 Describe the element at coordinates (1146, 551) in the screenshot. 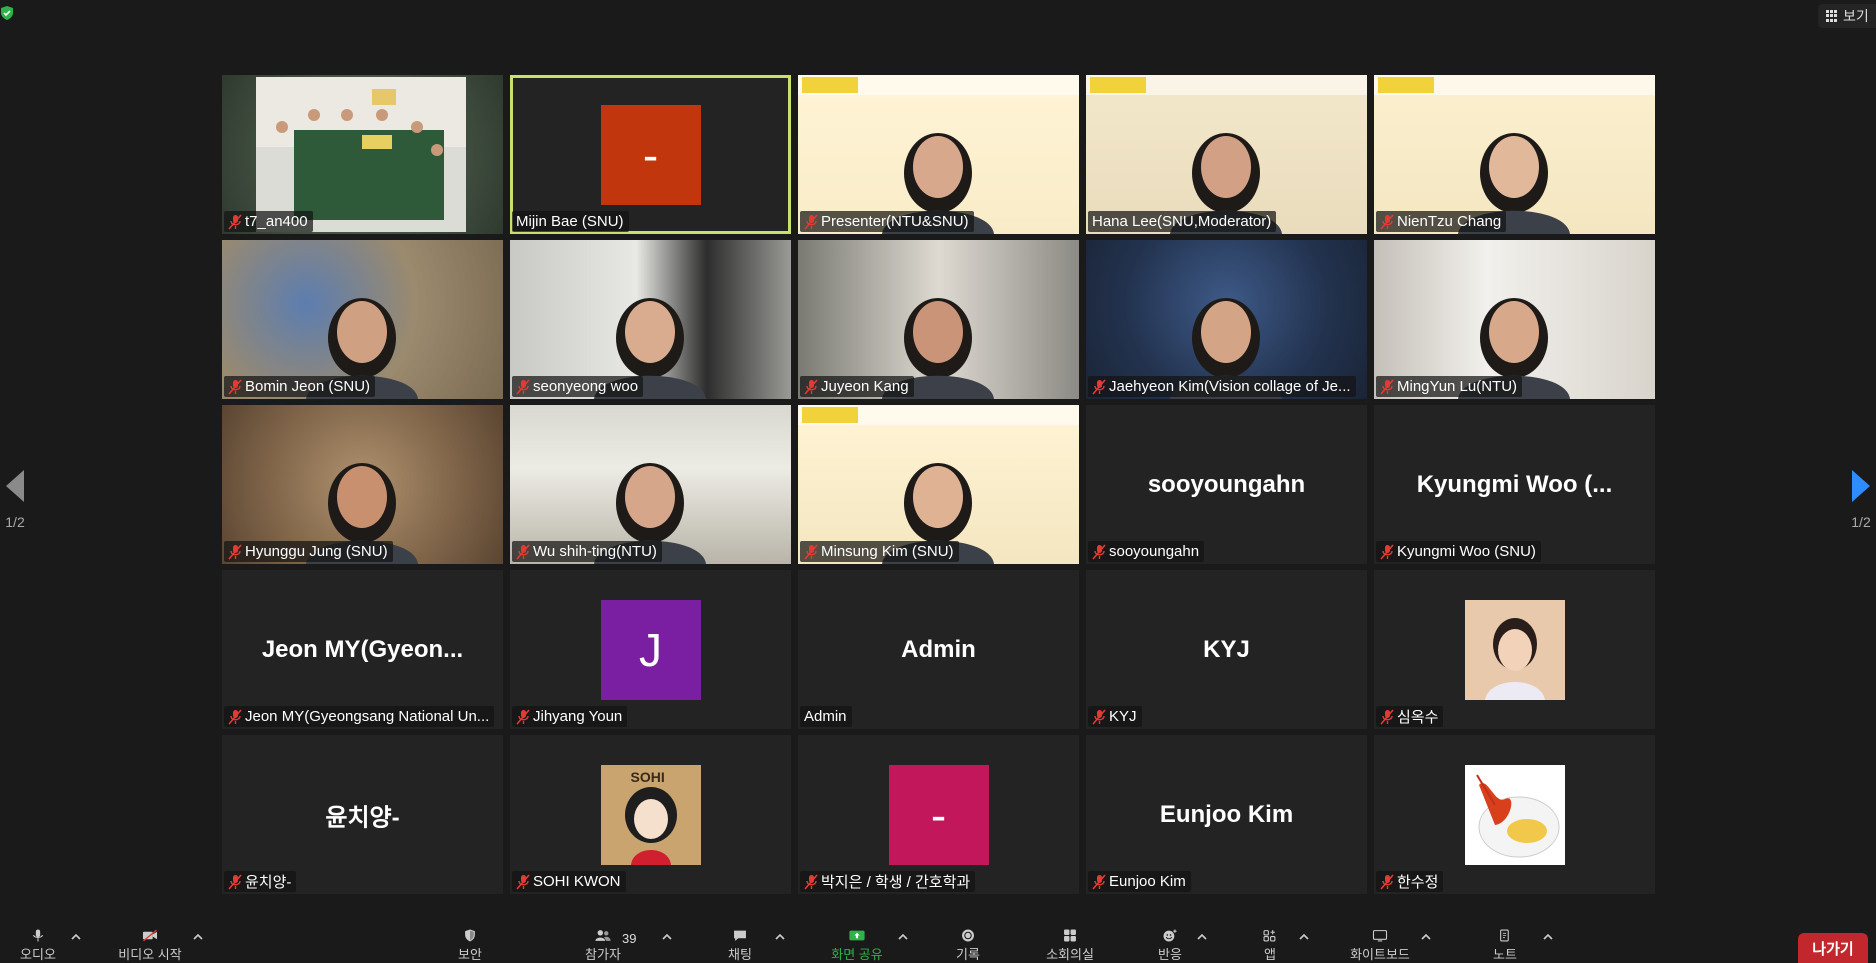

I see `participant-name-label: sooyoungahn` at that location.